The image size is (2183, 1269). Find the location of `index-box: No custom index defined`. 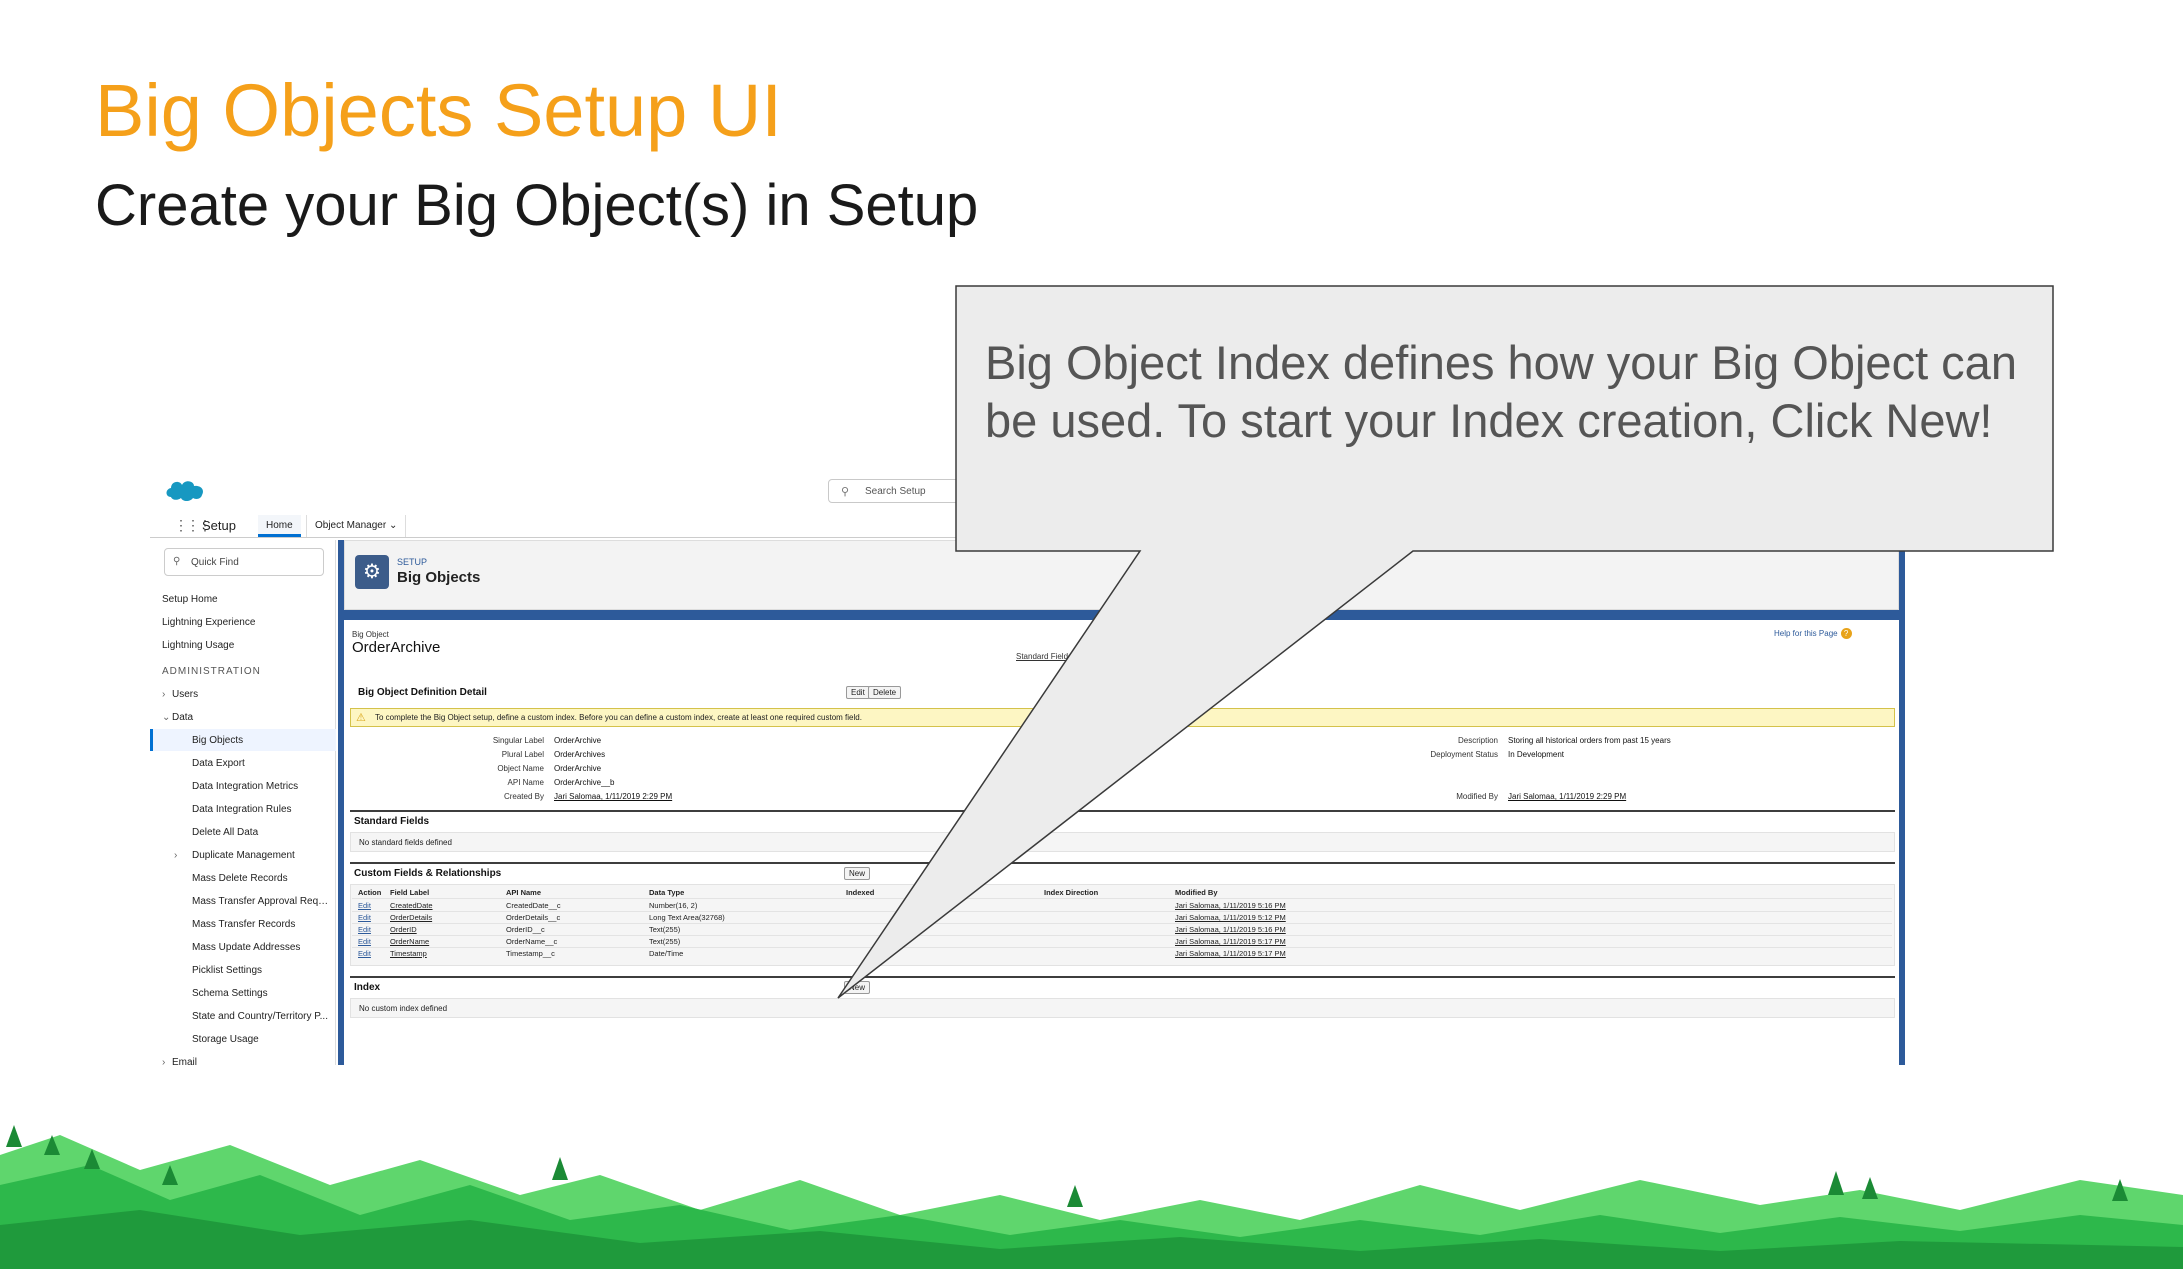

index-box: No custom index defined is located at coordinates (1122, 1008).